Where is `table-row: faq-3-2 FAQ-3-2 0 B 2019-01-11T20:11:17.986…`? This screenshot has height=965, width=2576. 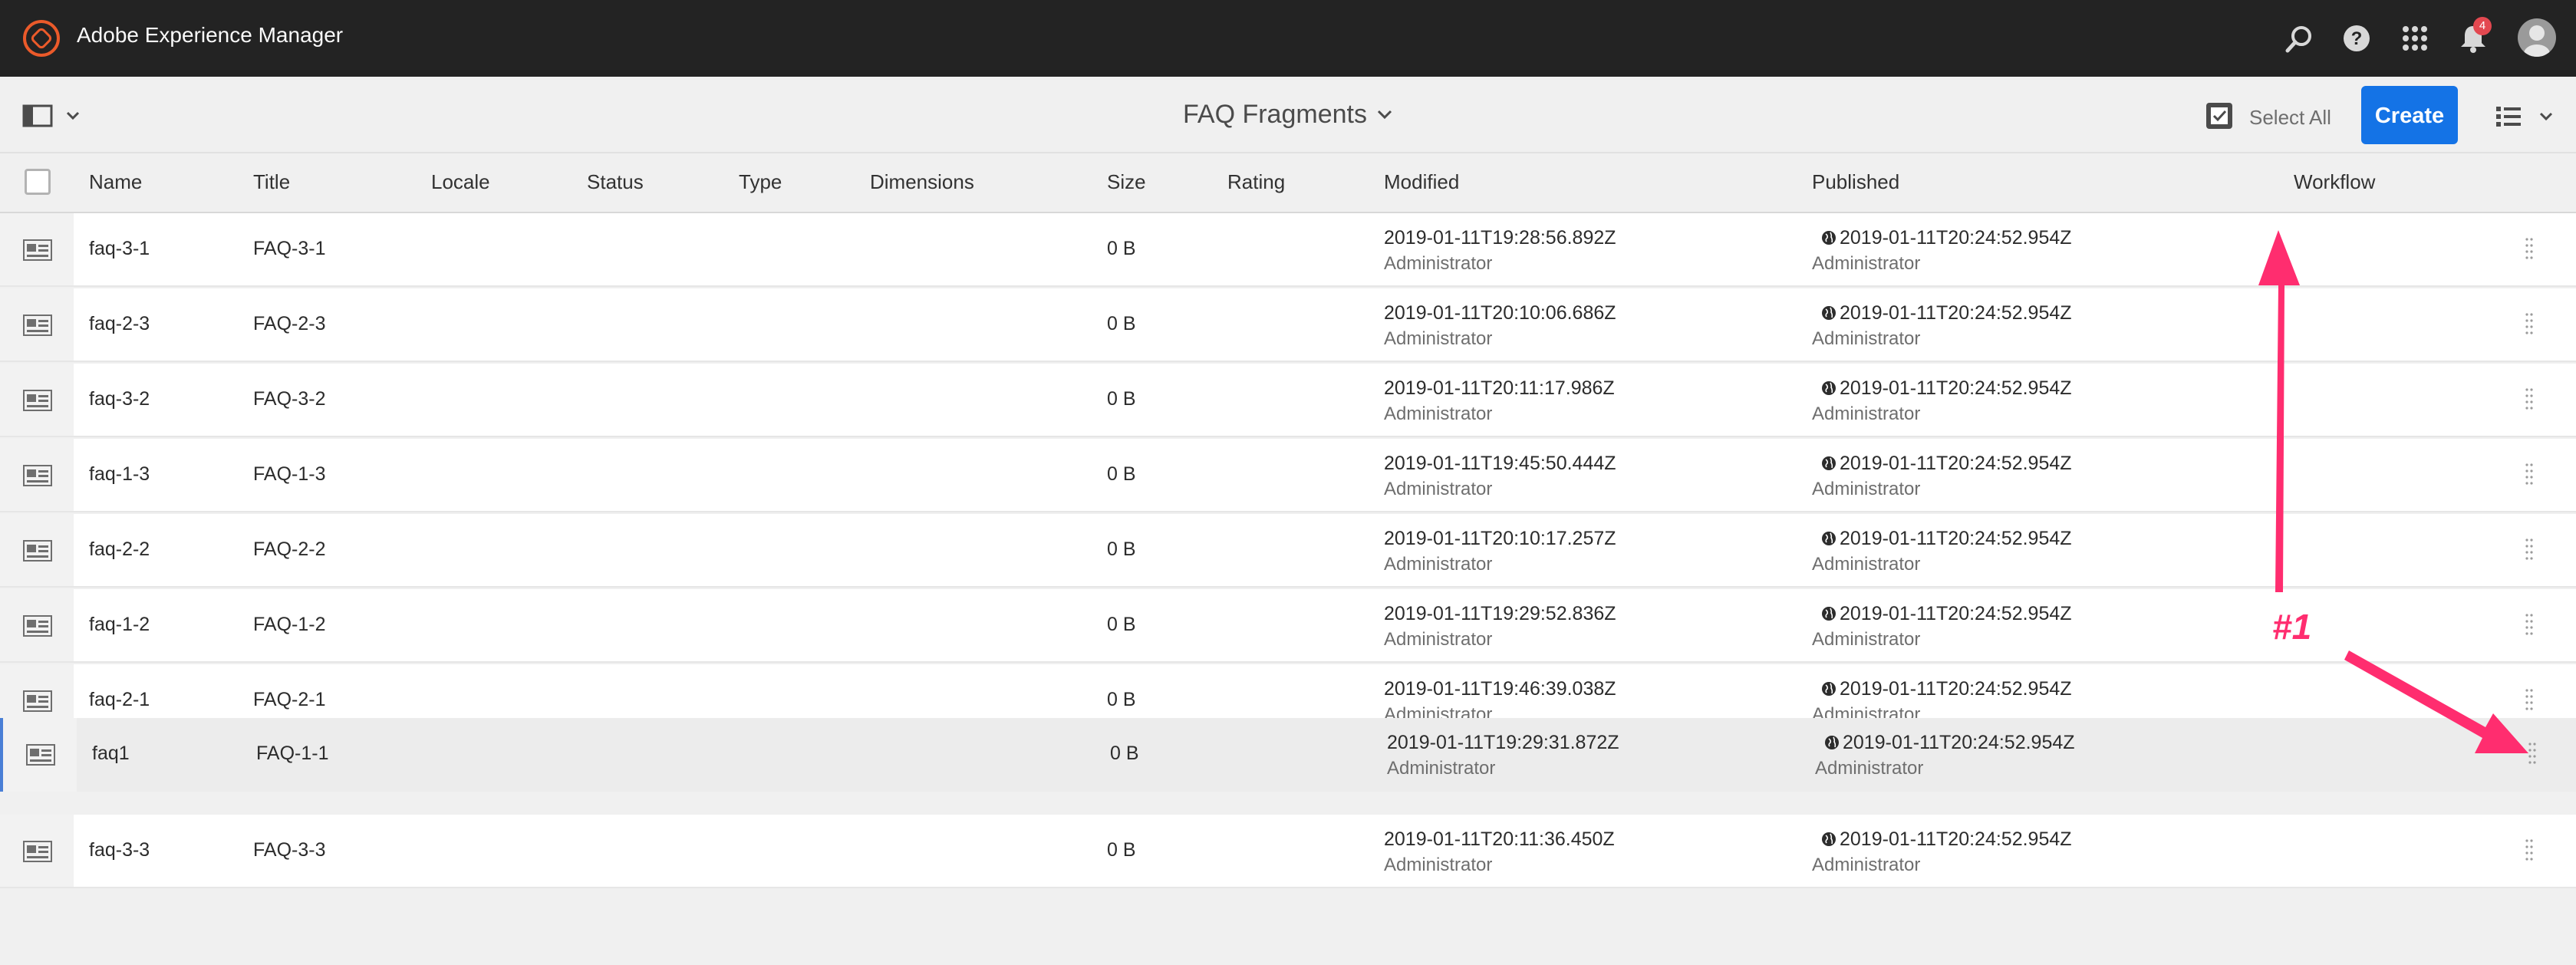
table-row: faq-3-2 FAQ-3-2 0 B 2019-01-11T20:11:17.986… is located at coordinates (1288, 400).